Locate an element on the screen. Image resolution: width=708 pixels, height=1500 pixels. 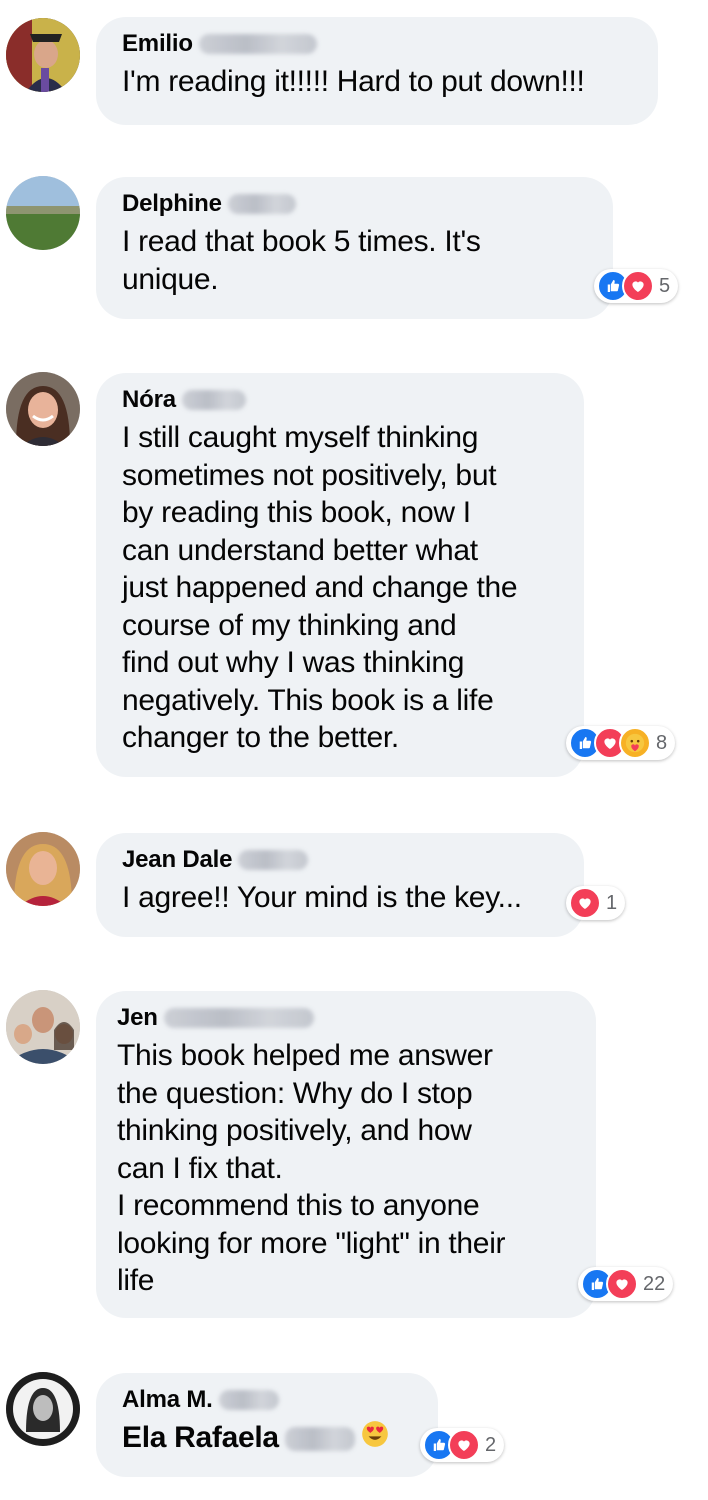
commenter-name: Emilio is located at coordinates (157, 44).